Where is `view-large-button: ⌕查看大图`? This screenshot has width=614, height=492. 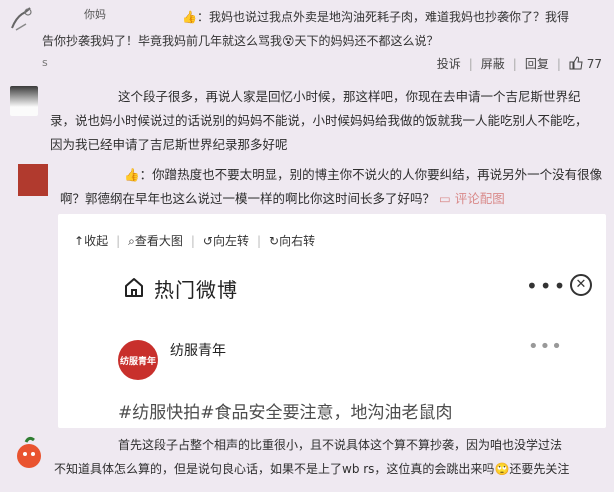 view-large-button: ⌕查看大图 is located at coordinates (155, 240).